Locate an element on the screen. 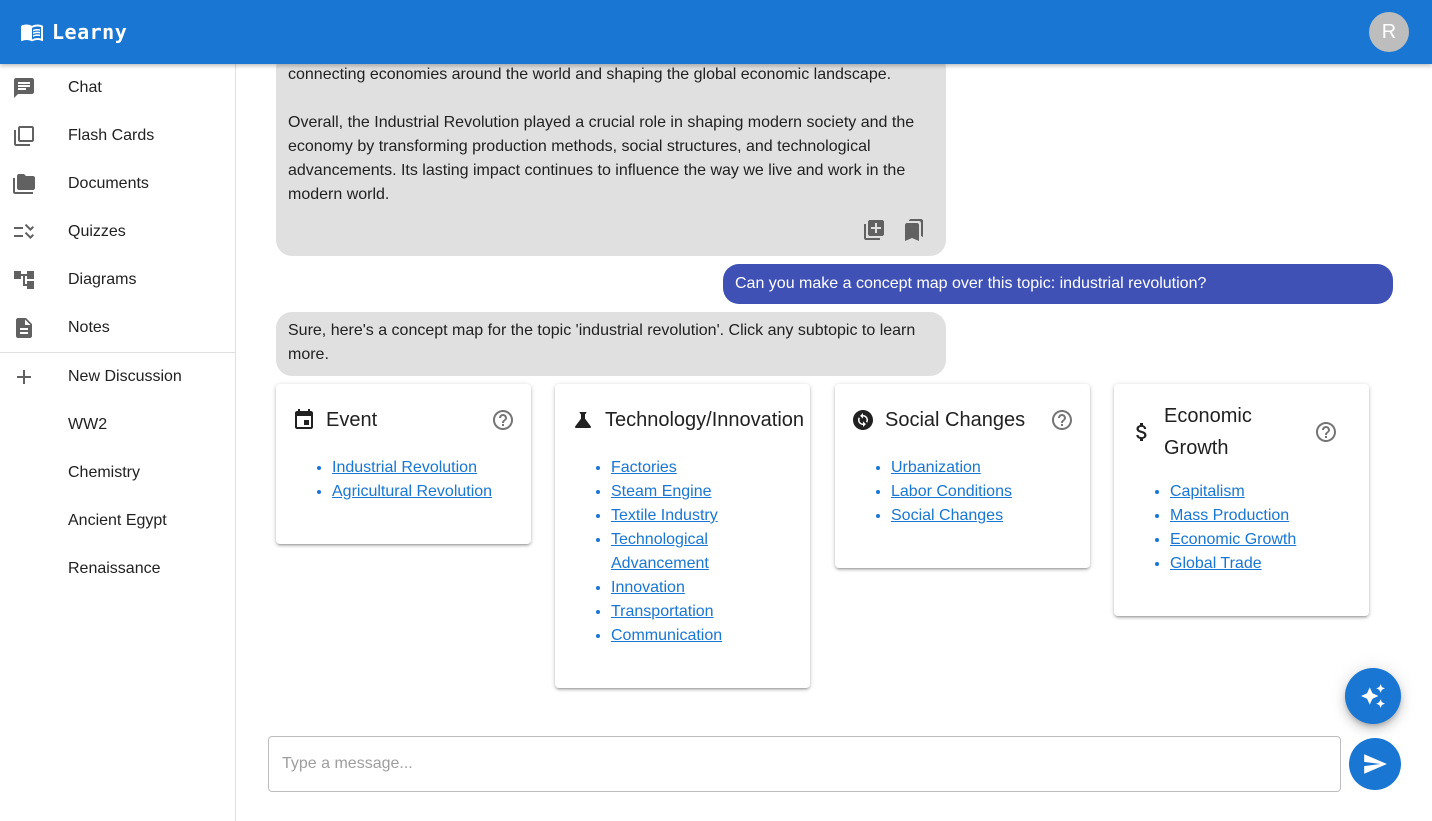  discussion-label: WW2 is located at coordinates (88, 424).